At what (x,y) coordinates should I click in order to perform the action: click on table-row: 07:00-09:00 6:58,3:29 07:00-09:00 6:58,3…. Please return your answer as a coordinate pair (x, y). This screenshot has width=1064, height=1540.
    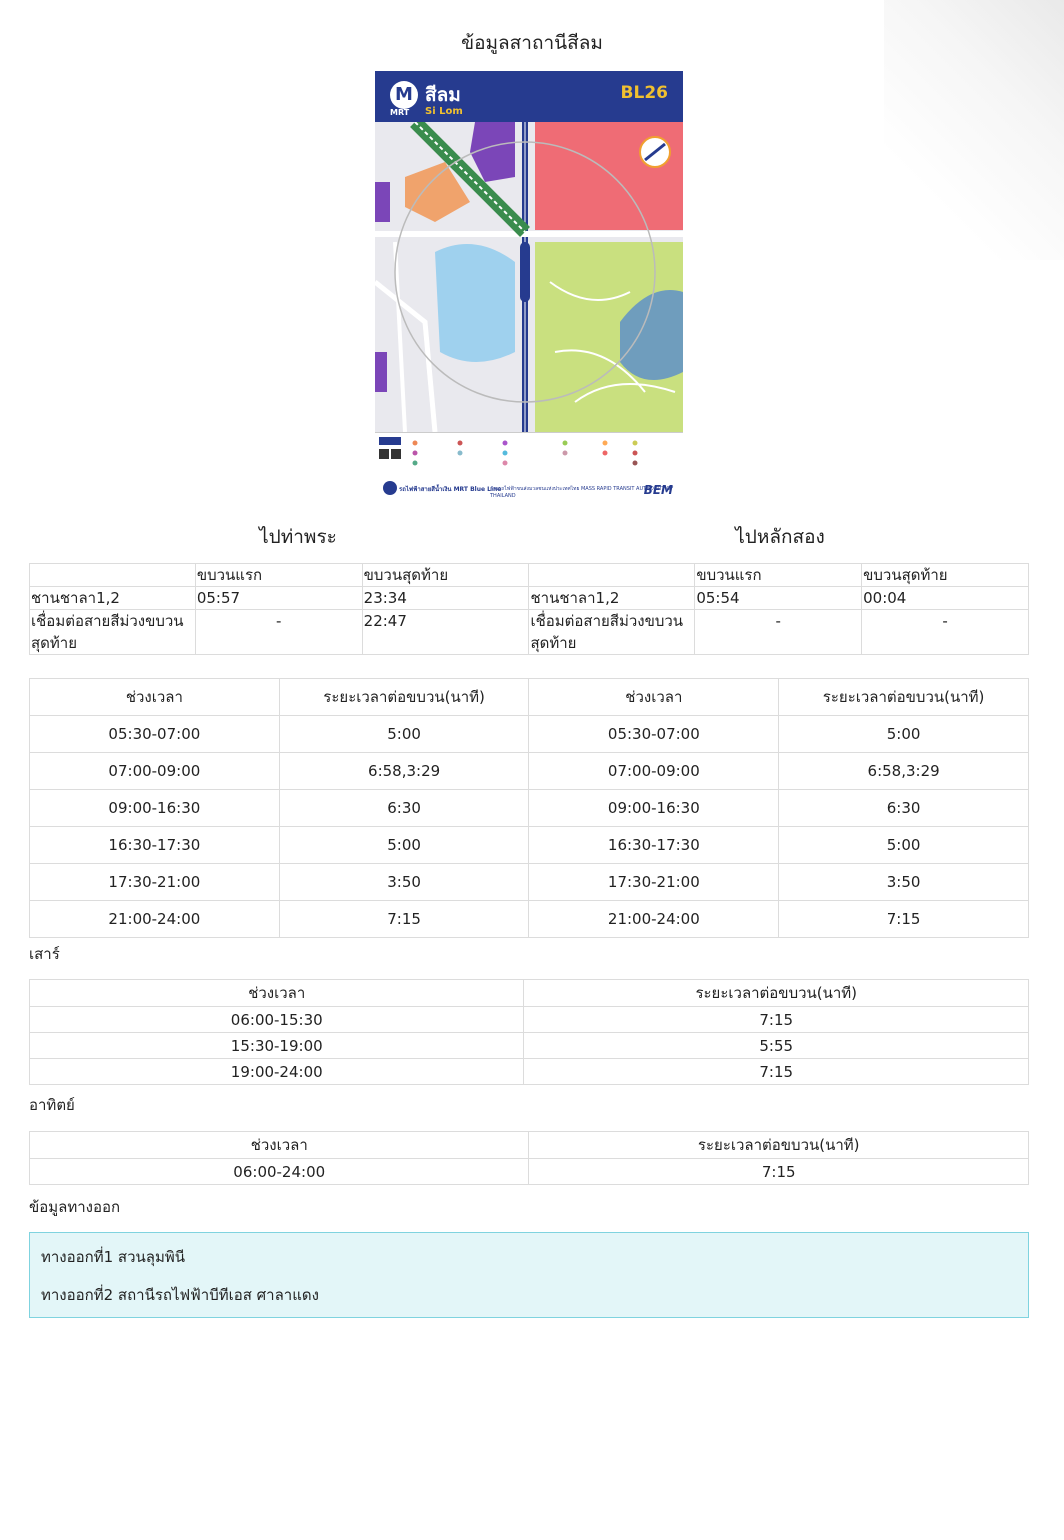
    Looking at the image, I should click on (529, 771).